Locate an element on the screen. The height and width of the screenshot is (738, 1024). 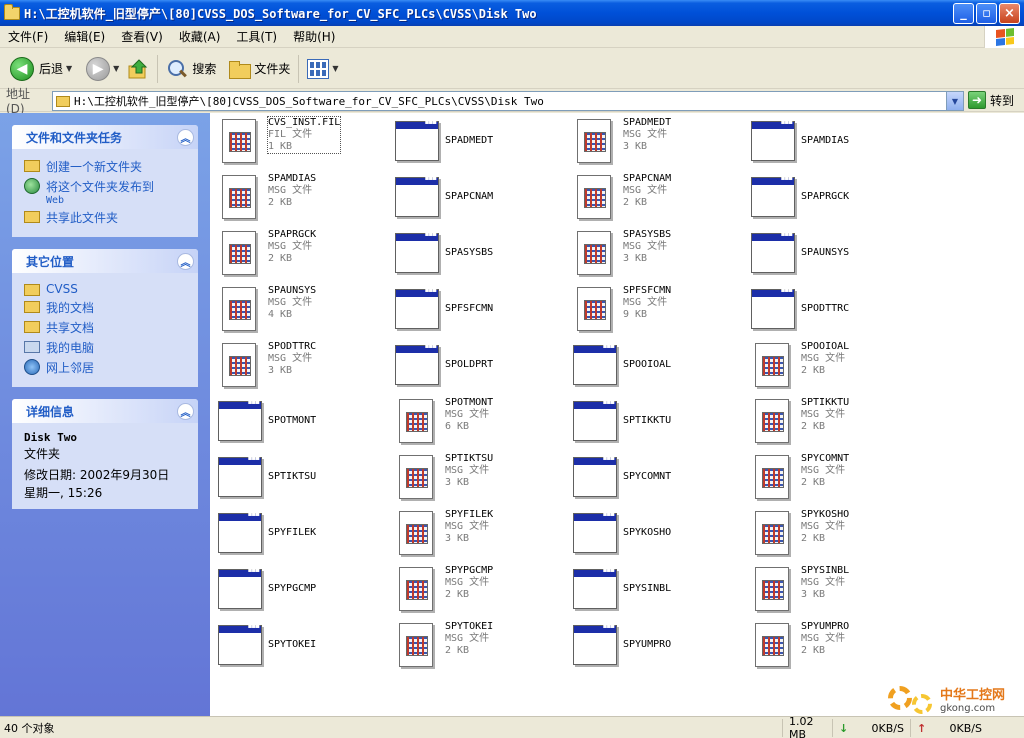
file-item-msg: SPOTMONT MSG 文件 6 KB is located at coordinates (443, 421).